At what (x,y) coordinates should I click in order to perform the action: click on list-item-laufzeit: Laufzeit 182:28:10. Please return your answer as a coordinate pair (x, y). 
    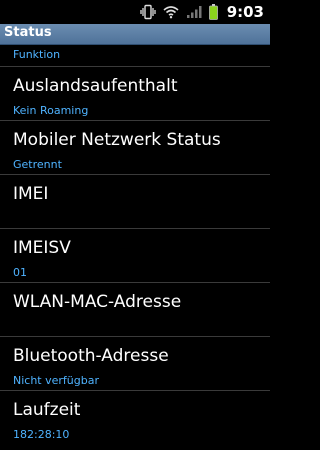
    Looking at the image, I should click on (135, 420).